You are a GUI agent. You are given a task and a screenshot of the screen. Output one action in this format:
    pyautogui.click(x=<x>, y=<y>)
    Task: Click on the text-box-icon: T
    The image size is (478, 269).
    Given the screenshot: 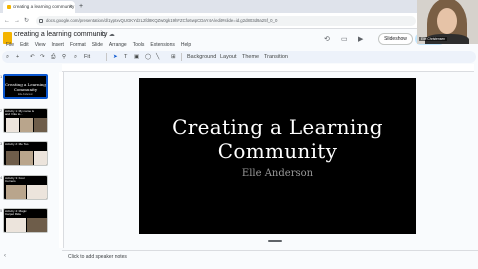 What is the action you would take?
    pyautogui.click(x=125, y=57)
    